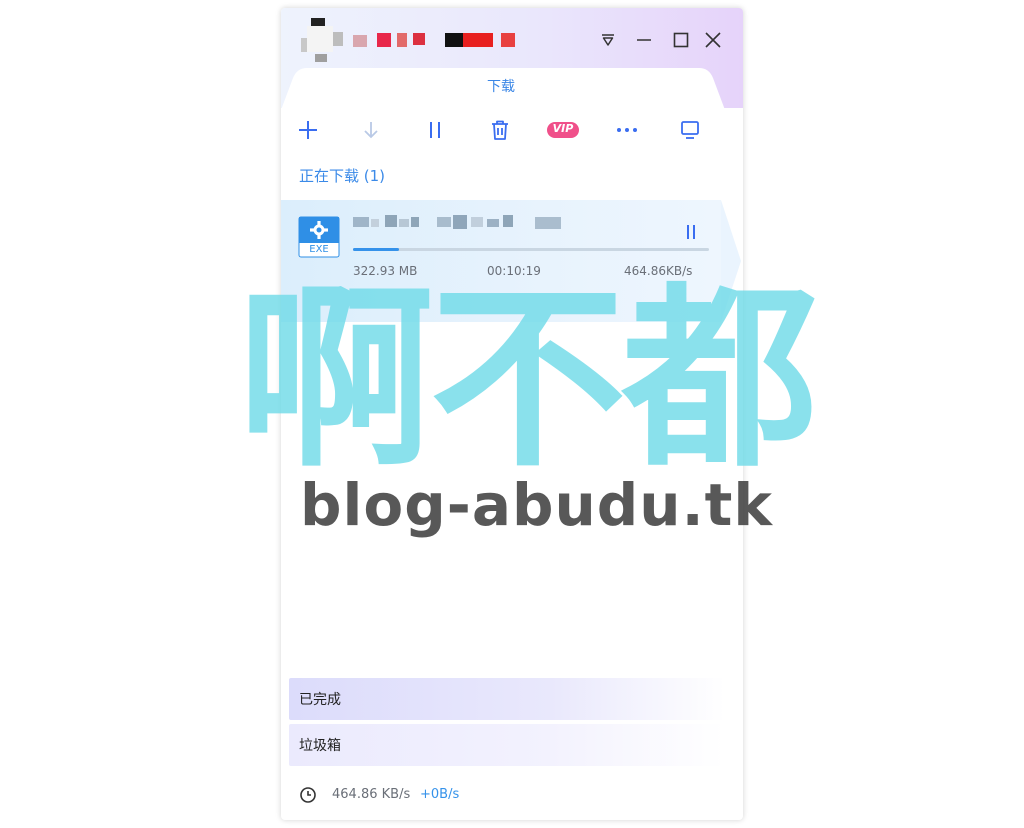  I want to click on minimize-icon, so click(644, 40).